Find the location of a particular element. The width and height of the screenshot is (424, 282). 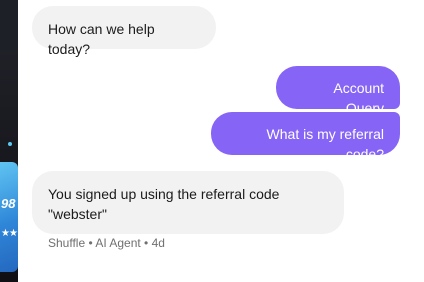

background-card-number: 98 is located at coordinates (8, 203).